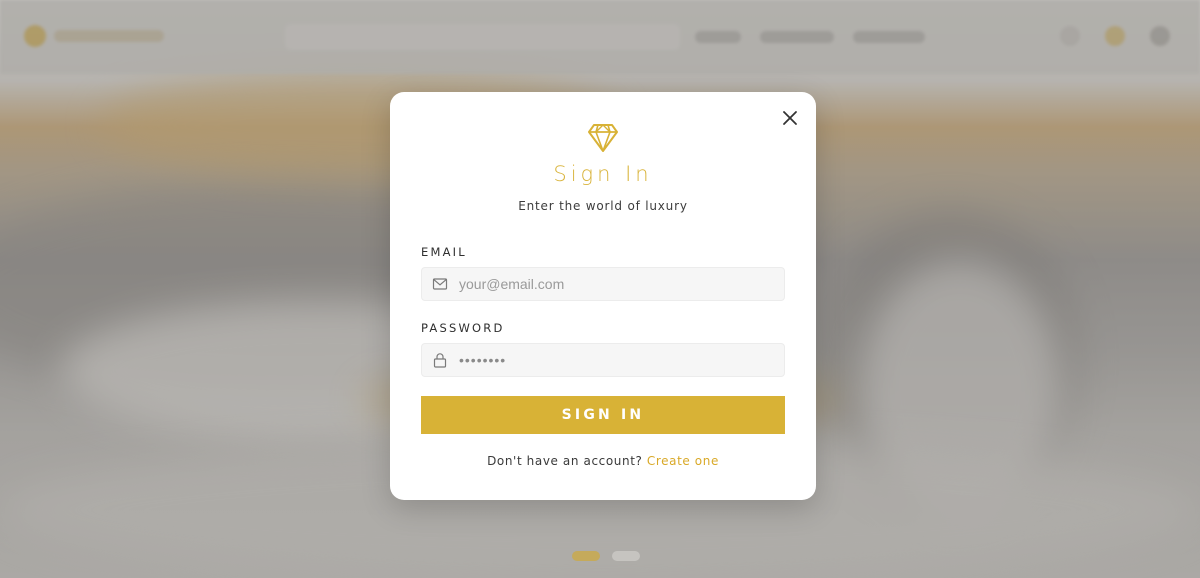  I want to click on email-field, so click(603, 284).